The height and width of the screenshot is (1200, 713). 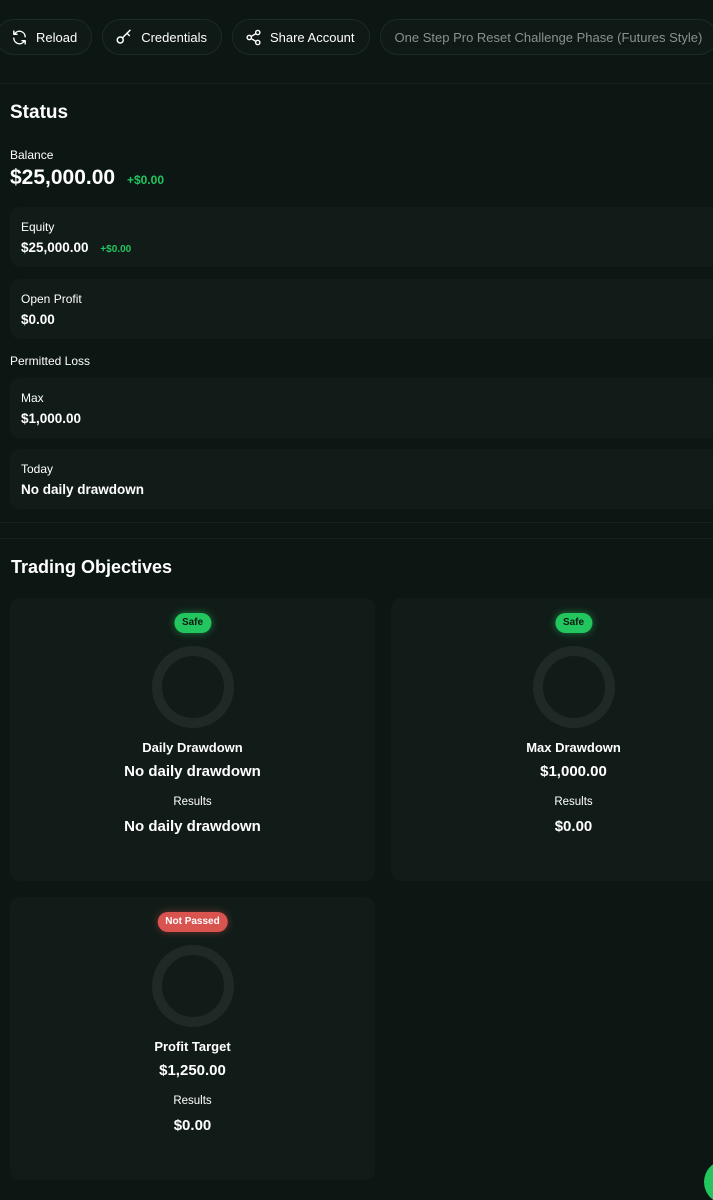 I want to click on credentials-button: Credentials, so click(x=162, y=37).